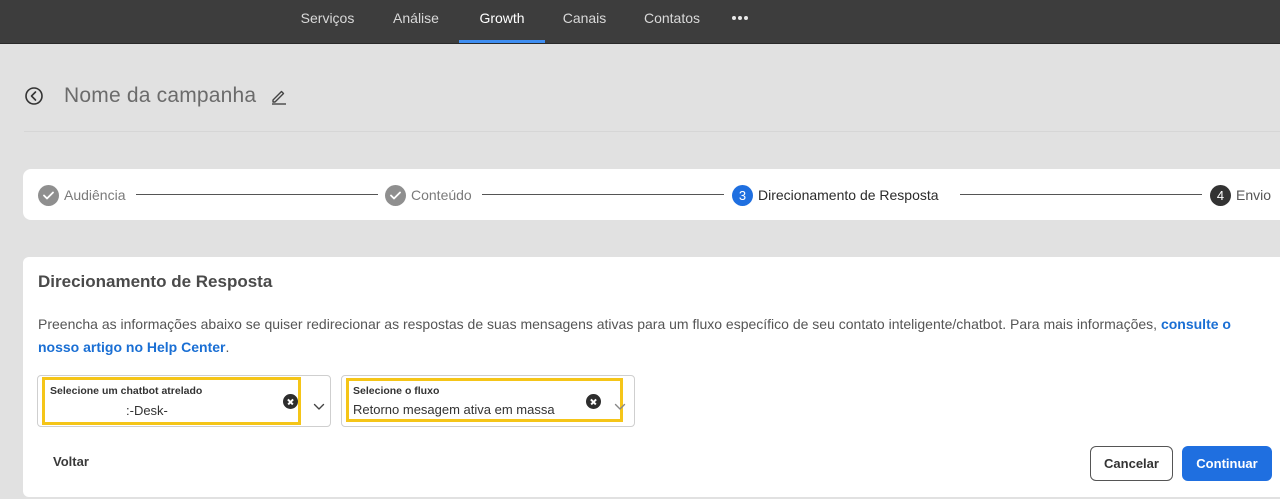 This screenshot has height=499, width=1280. I want to click on step-number: 3, so click(742, 195).